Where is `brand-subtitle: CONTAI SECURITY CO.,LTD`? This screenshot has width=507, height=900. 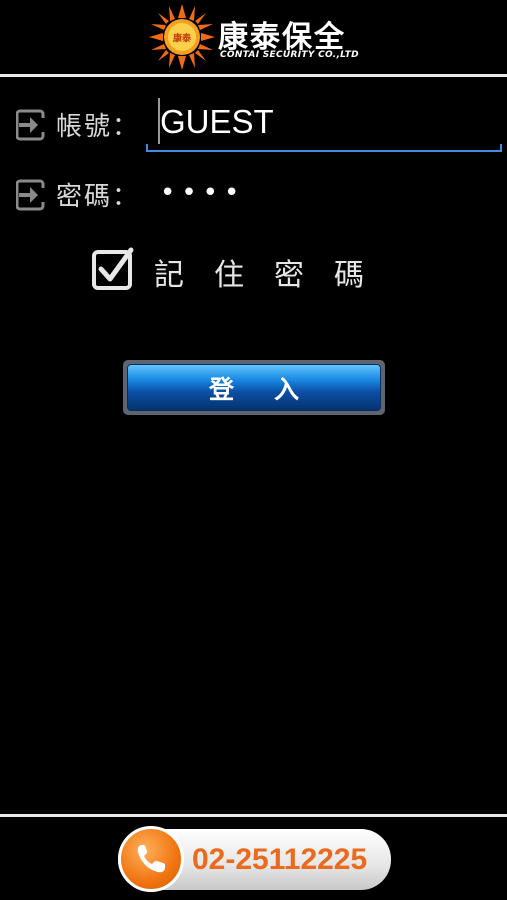 brand-subtitle: CONTAI SECURITY CO.,LTD is located at coordinates (289, 55).